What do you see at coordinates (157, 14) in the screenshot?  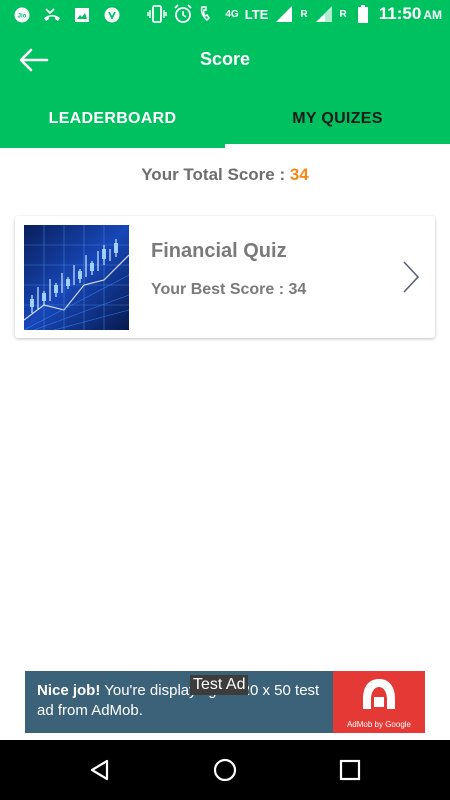 I see `vibrate-icon` at bounding box center [157, 14].